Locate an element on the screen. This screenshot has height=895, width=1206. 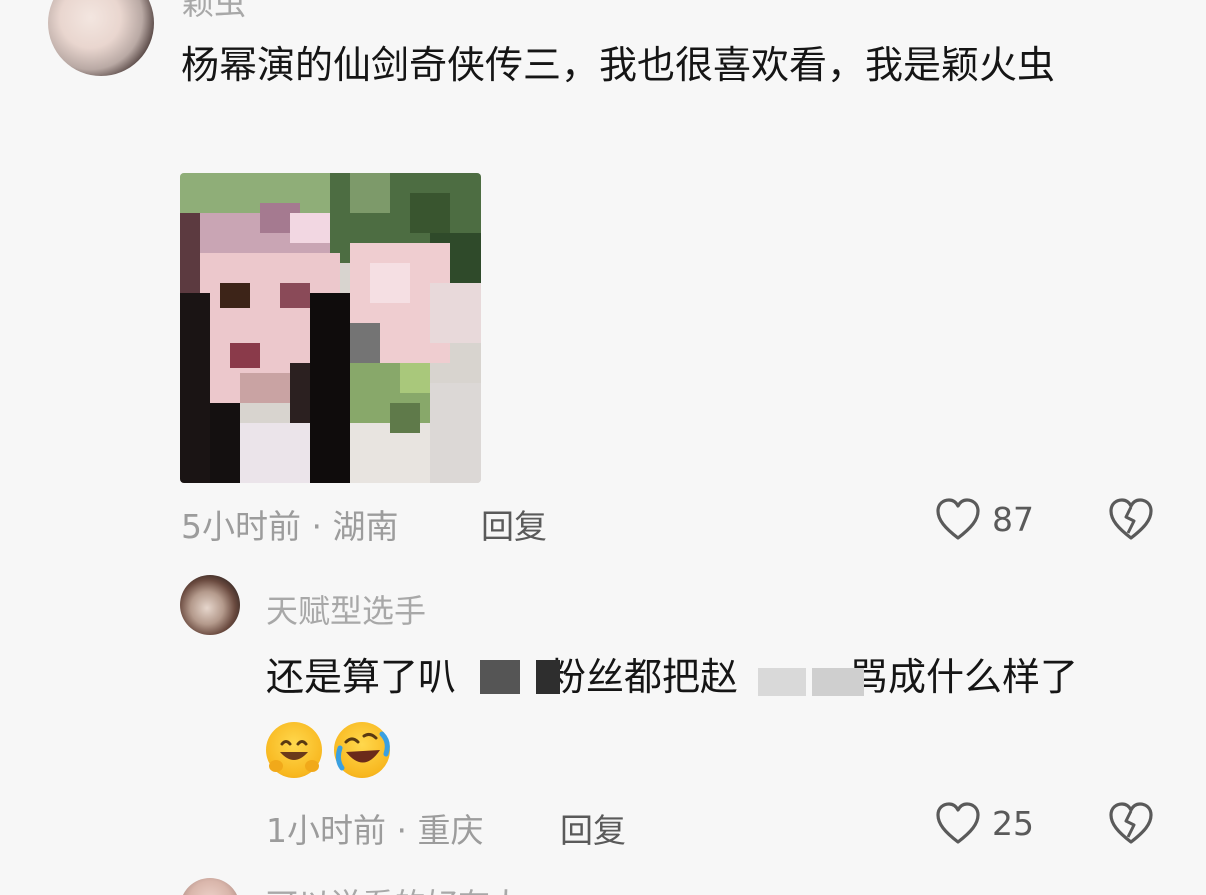
comment-text: 杨幂演的仙剑奇侠传三，我也很喜欢看，我是颖火虫 is located at coordinates (618, 65).